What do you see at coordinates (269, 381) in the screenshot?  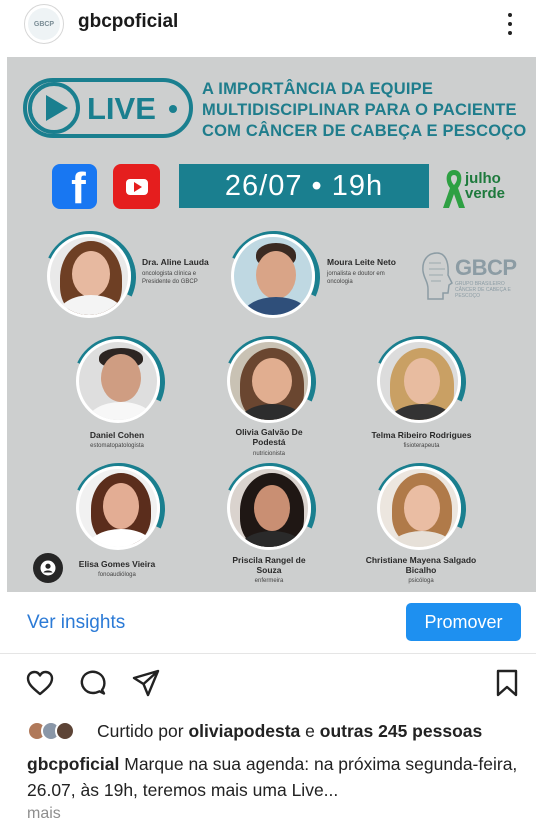 I see `speaker-photo-olivia` at bounding box center [269, 381].